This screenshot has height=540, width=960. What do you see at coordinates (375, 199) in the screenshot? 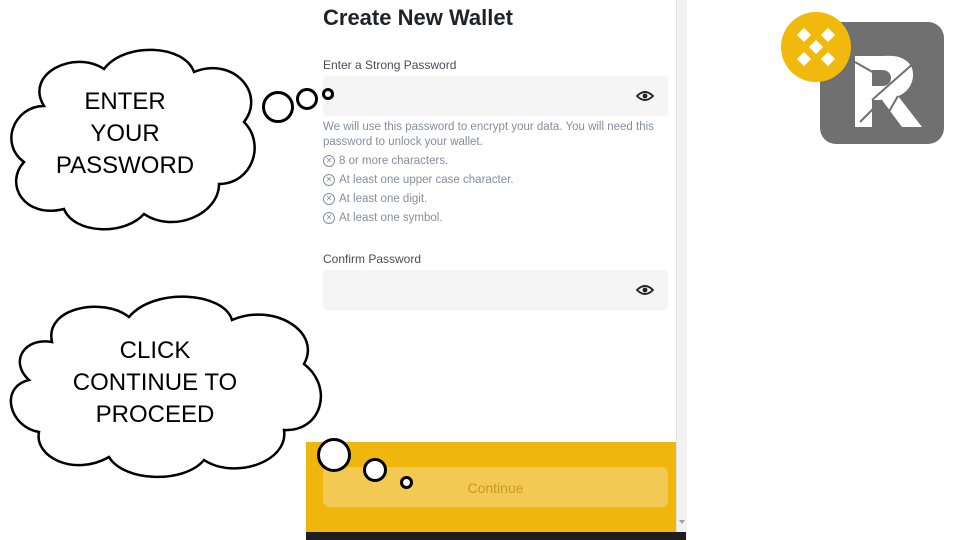
I see `requirement-item: ✕ At least one digit.` at bounding box center [375, 199].